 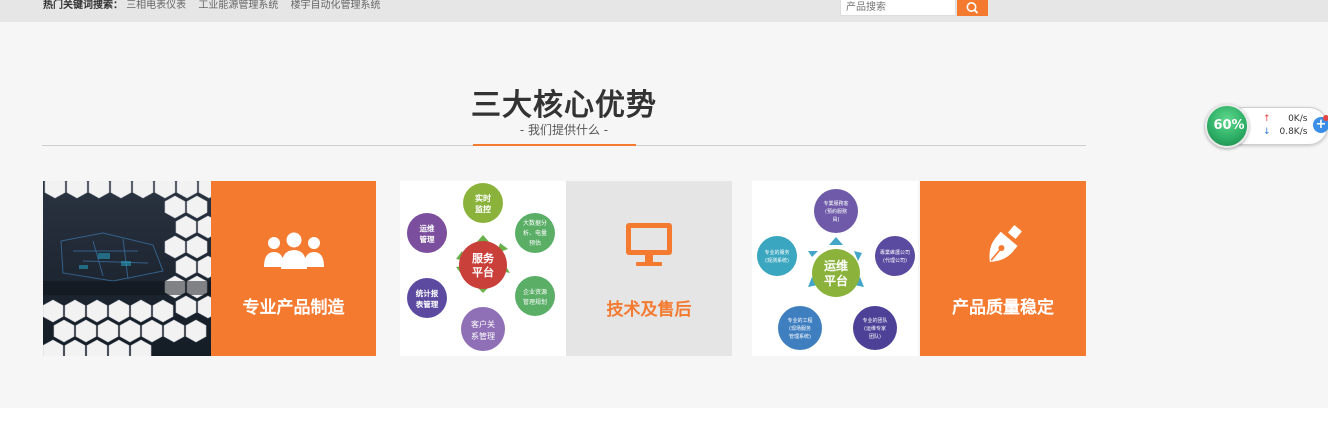 I want to click on hot-keywords-label: 热门关键词搜索：, so click(x=83, y=5).